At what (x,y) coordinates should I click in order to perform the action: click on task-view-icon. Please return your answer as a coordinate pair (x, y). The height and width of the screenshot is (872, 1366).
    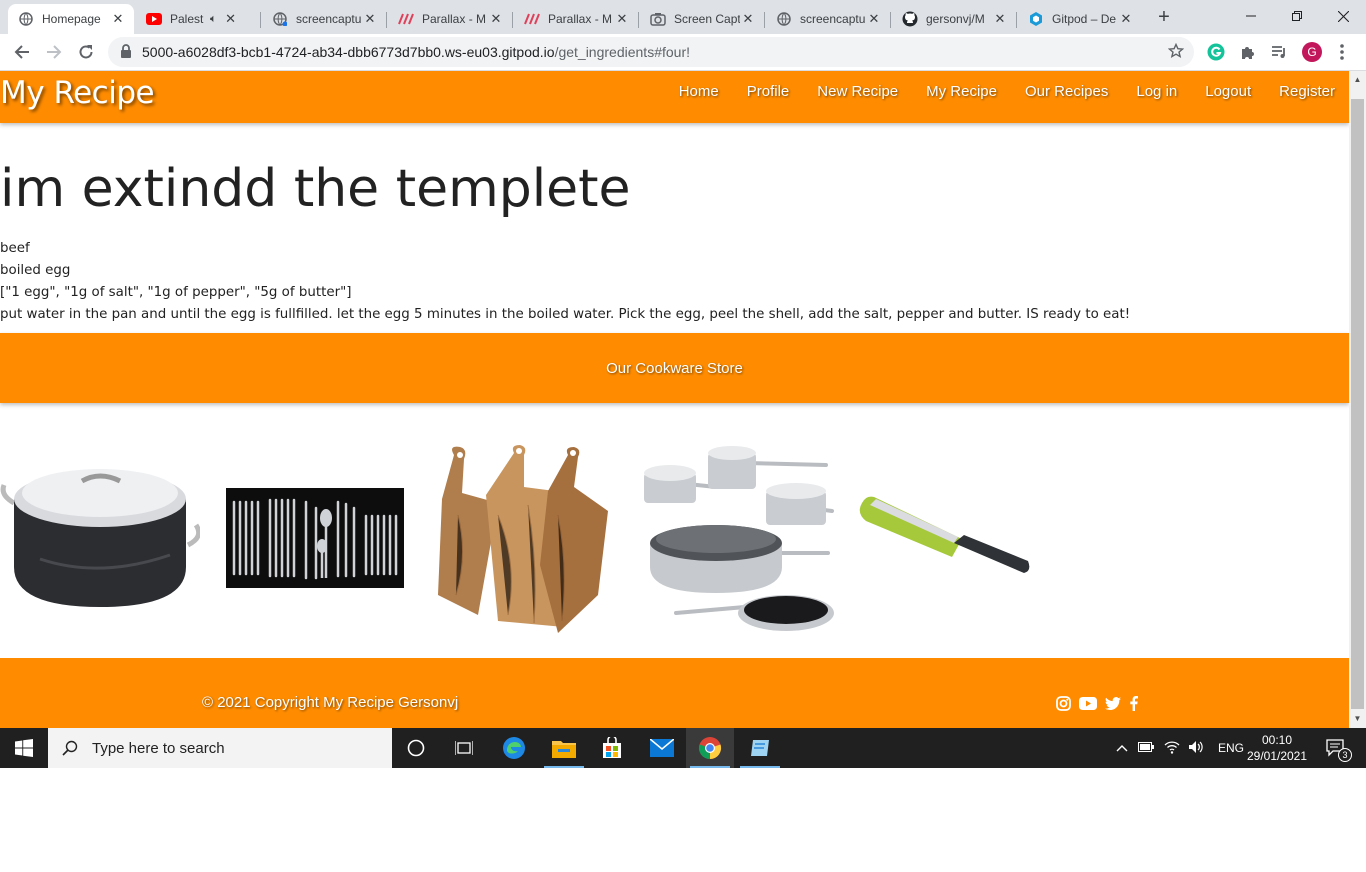
    Looking at the image, I should click on (464, 748).